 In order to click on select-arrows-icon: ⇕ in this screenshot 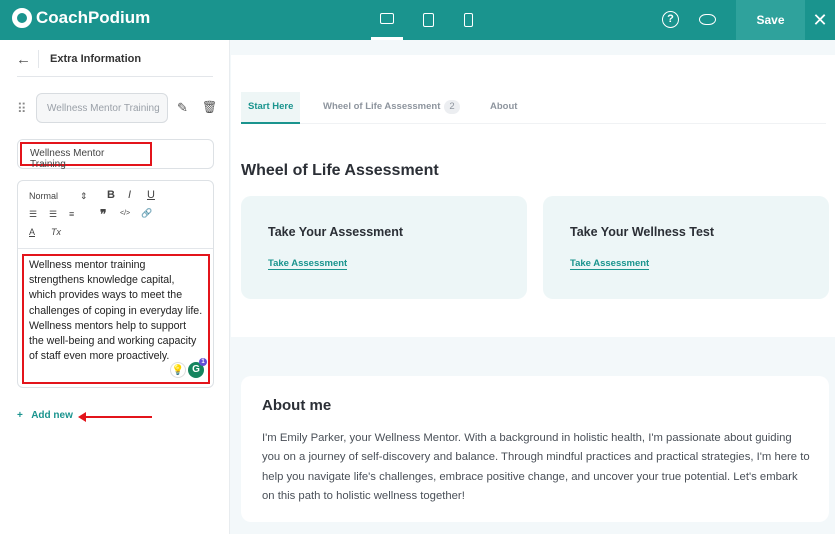, I will do `click(84, 196)`.